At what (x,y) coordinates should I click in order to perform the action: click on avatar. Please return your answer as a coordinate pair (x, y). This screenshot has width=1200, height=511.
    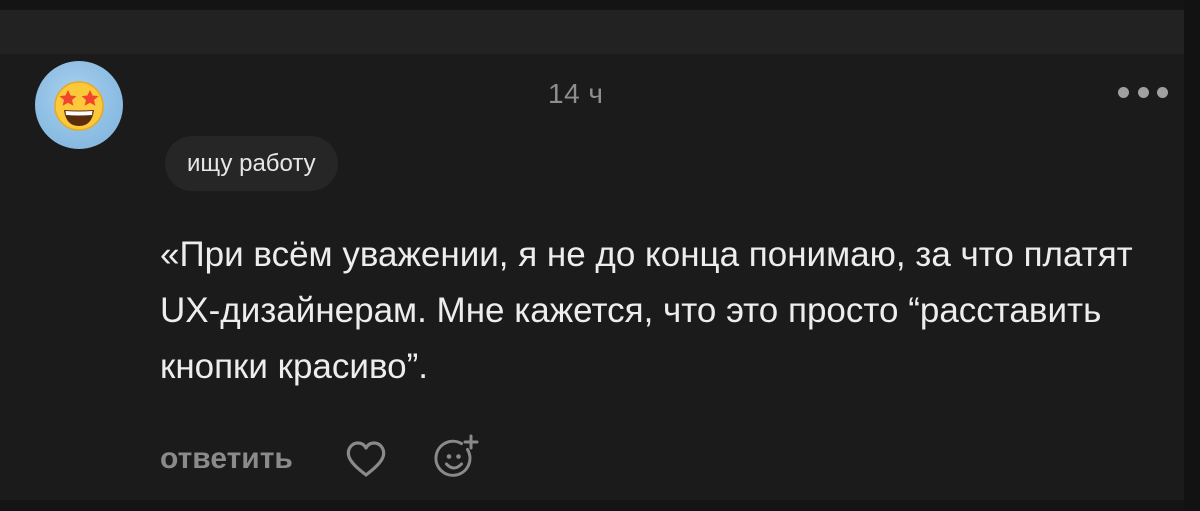
    Looking at the image, I should click on (79, 105).